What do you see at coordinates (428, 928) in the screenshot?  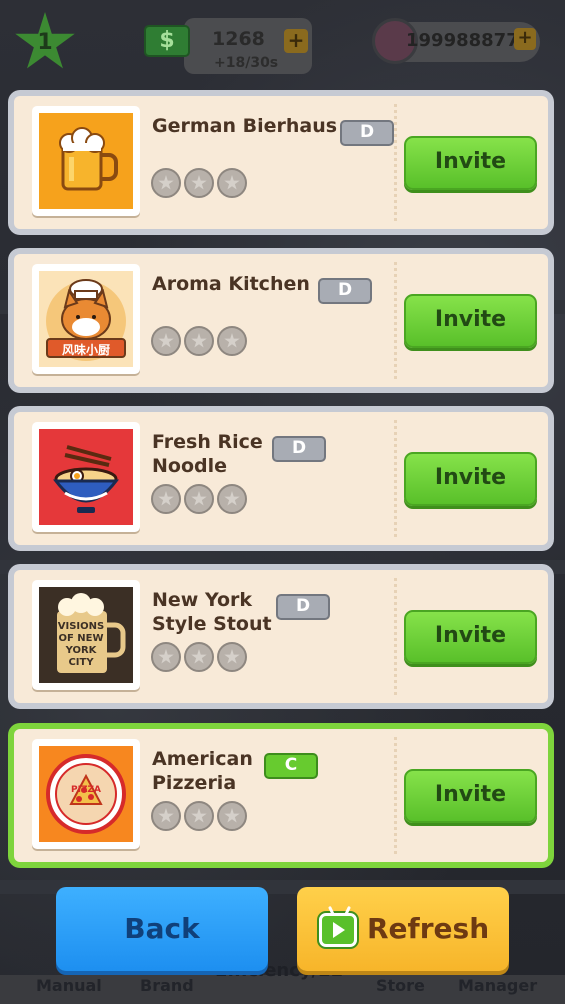 I see `refresh-label: Refresh` at bounding box center [428, 928].